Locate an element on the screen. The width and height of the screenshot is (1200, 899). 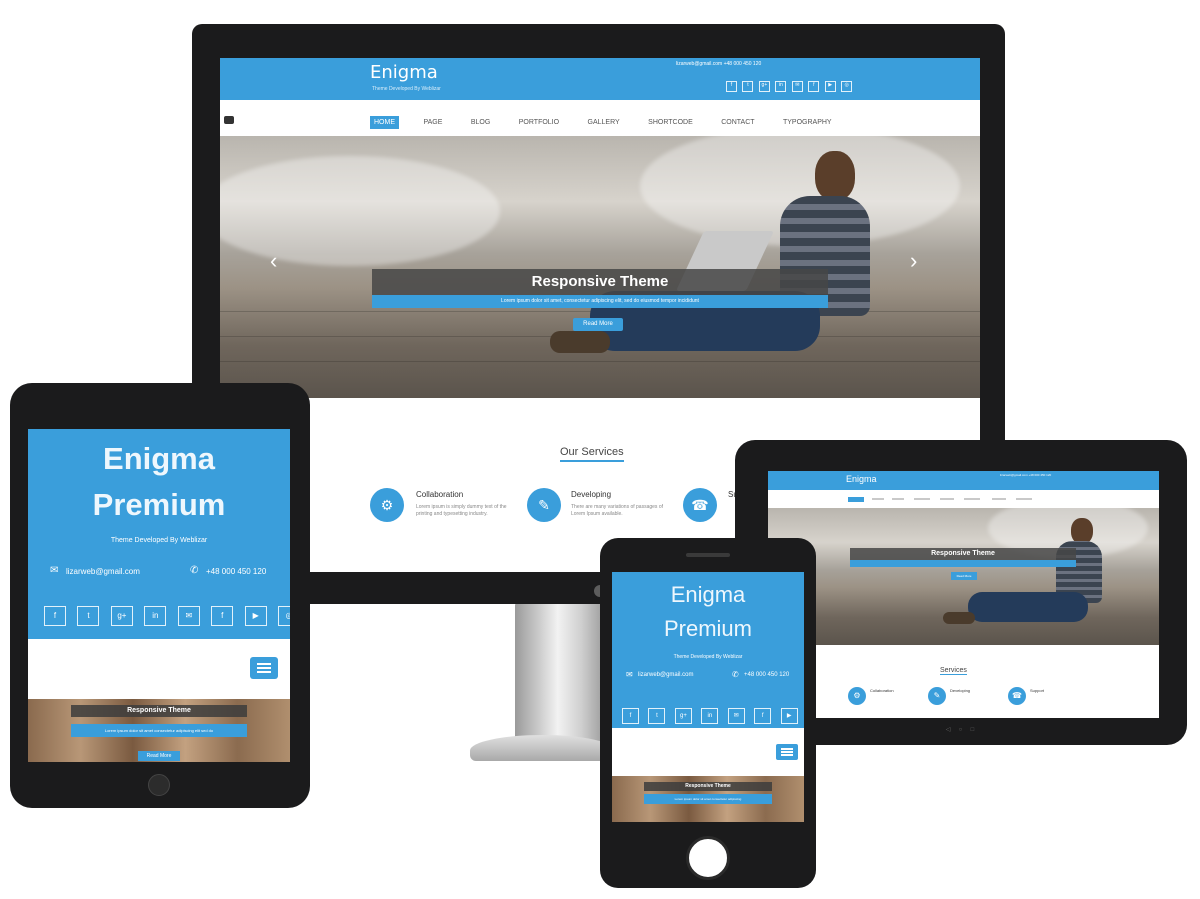
phone-title-1: Enigma is located at coordinates (708, 595).